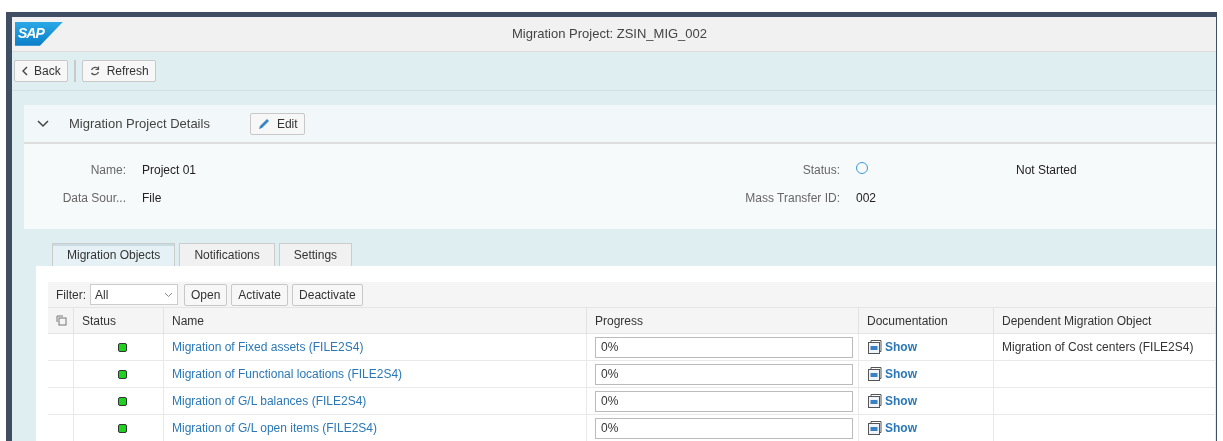 The height and width of the screenshot is (441, 1223). Describe the element at coordinates (39, 33) in the screenshot. I see `sap-logo: SAP` at that location.